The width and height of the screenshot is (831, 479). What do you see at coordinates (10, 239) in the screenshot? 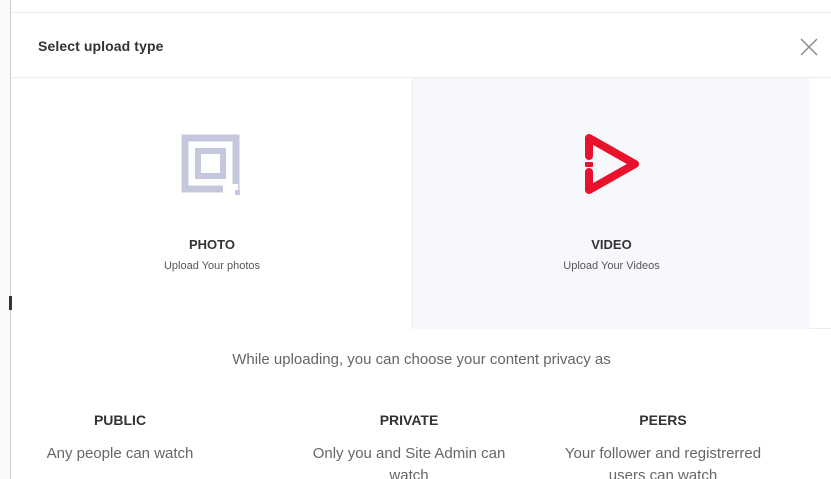
I see `background-divider` at bounding box center [10, 239].